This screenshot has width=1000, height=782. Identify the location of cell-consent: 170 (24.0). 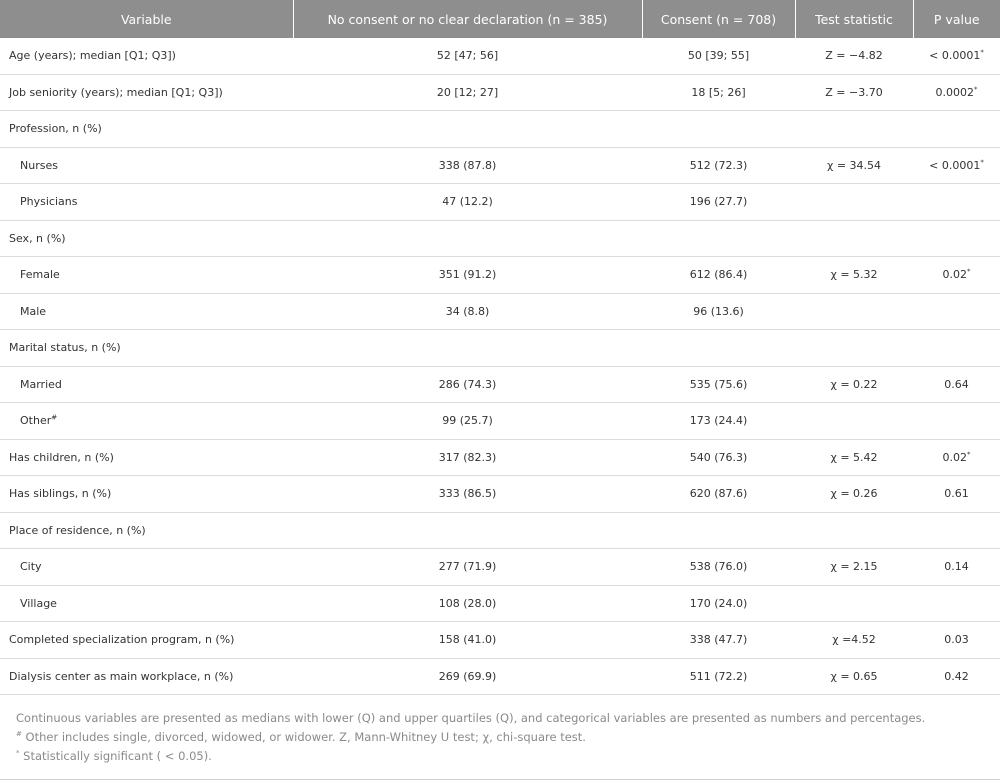
(718, 603).